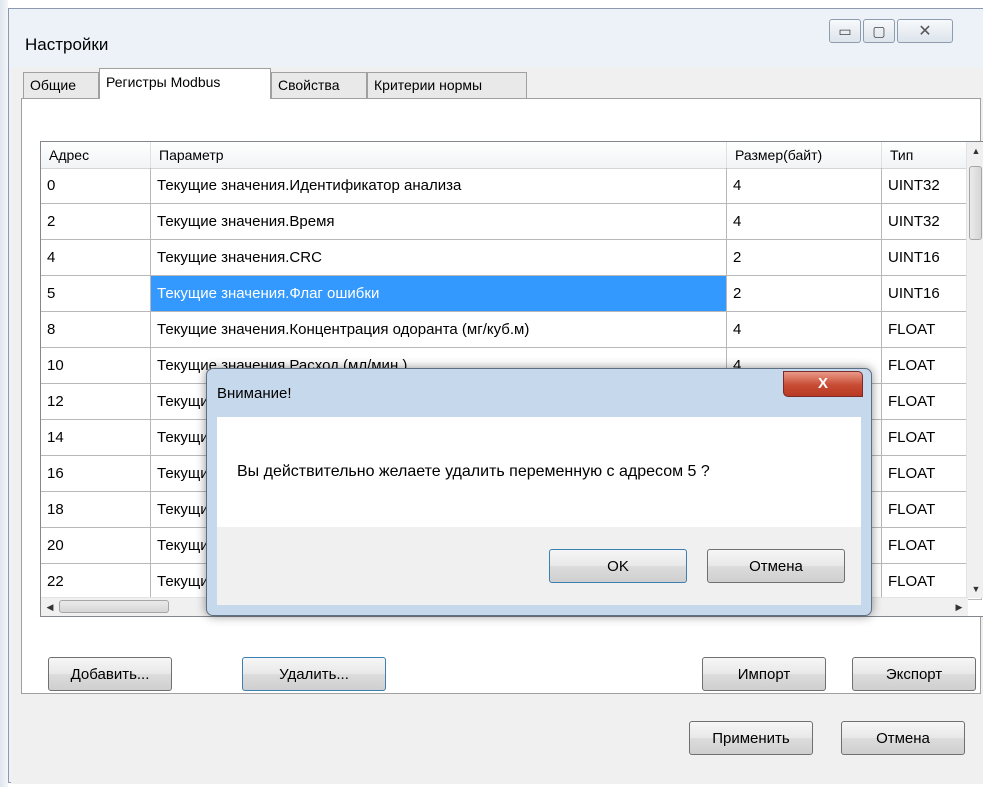  Describe the element at coordinates (96, 155) in the screenshot. I see `column-header-address: Адрес` at that location.